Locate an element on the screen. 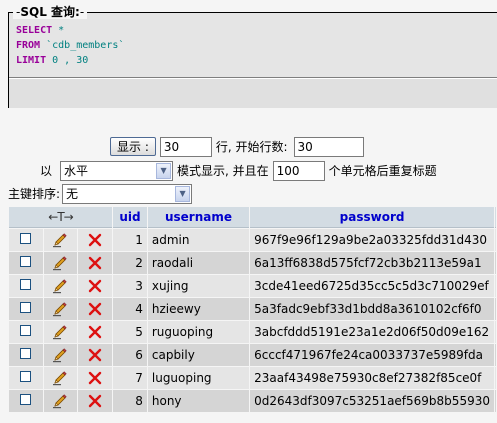 The image size is (497, 423). rows-label: 行, 开始行数: is located at coordinates (251, 147).